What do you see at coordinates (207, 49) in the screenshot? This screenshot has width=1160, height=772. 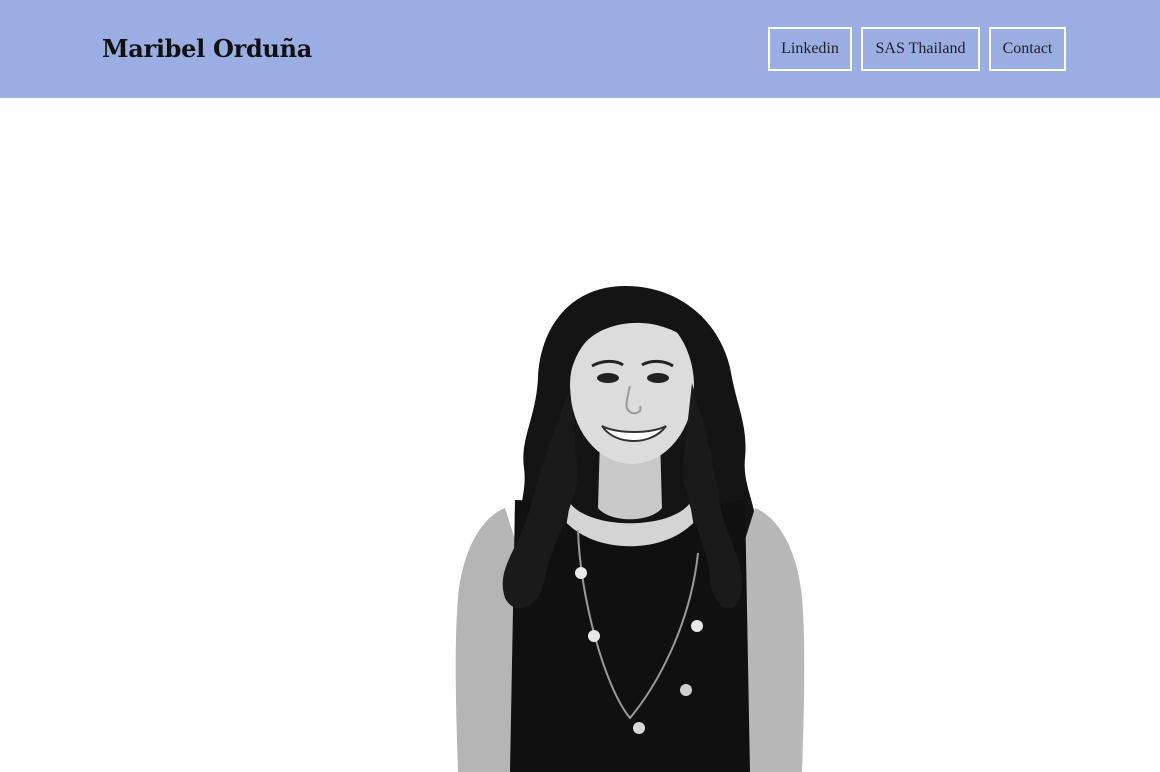 I see `site-title: Maribel Orduña` at bounding box center [207, 49].